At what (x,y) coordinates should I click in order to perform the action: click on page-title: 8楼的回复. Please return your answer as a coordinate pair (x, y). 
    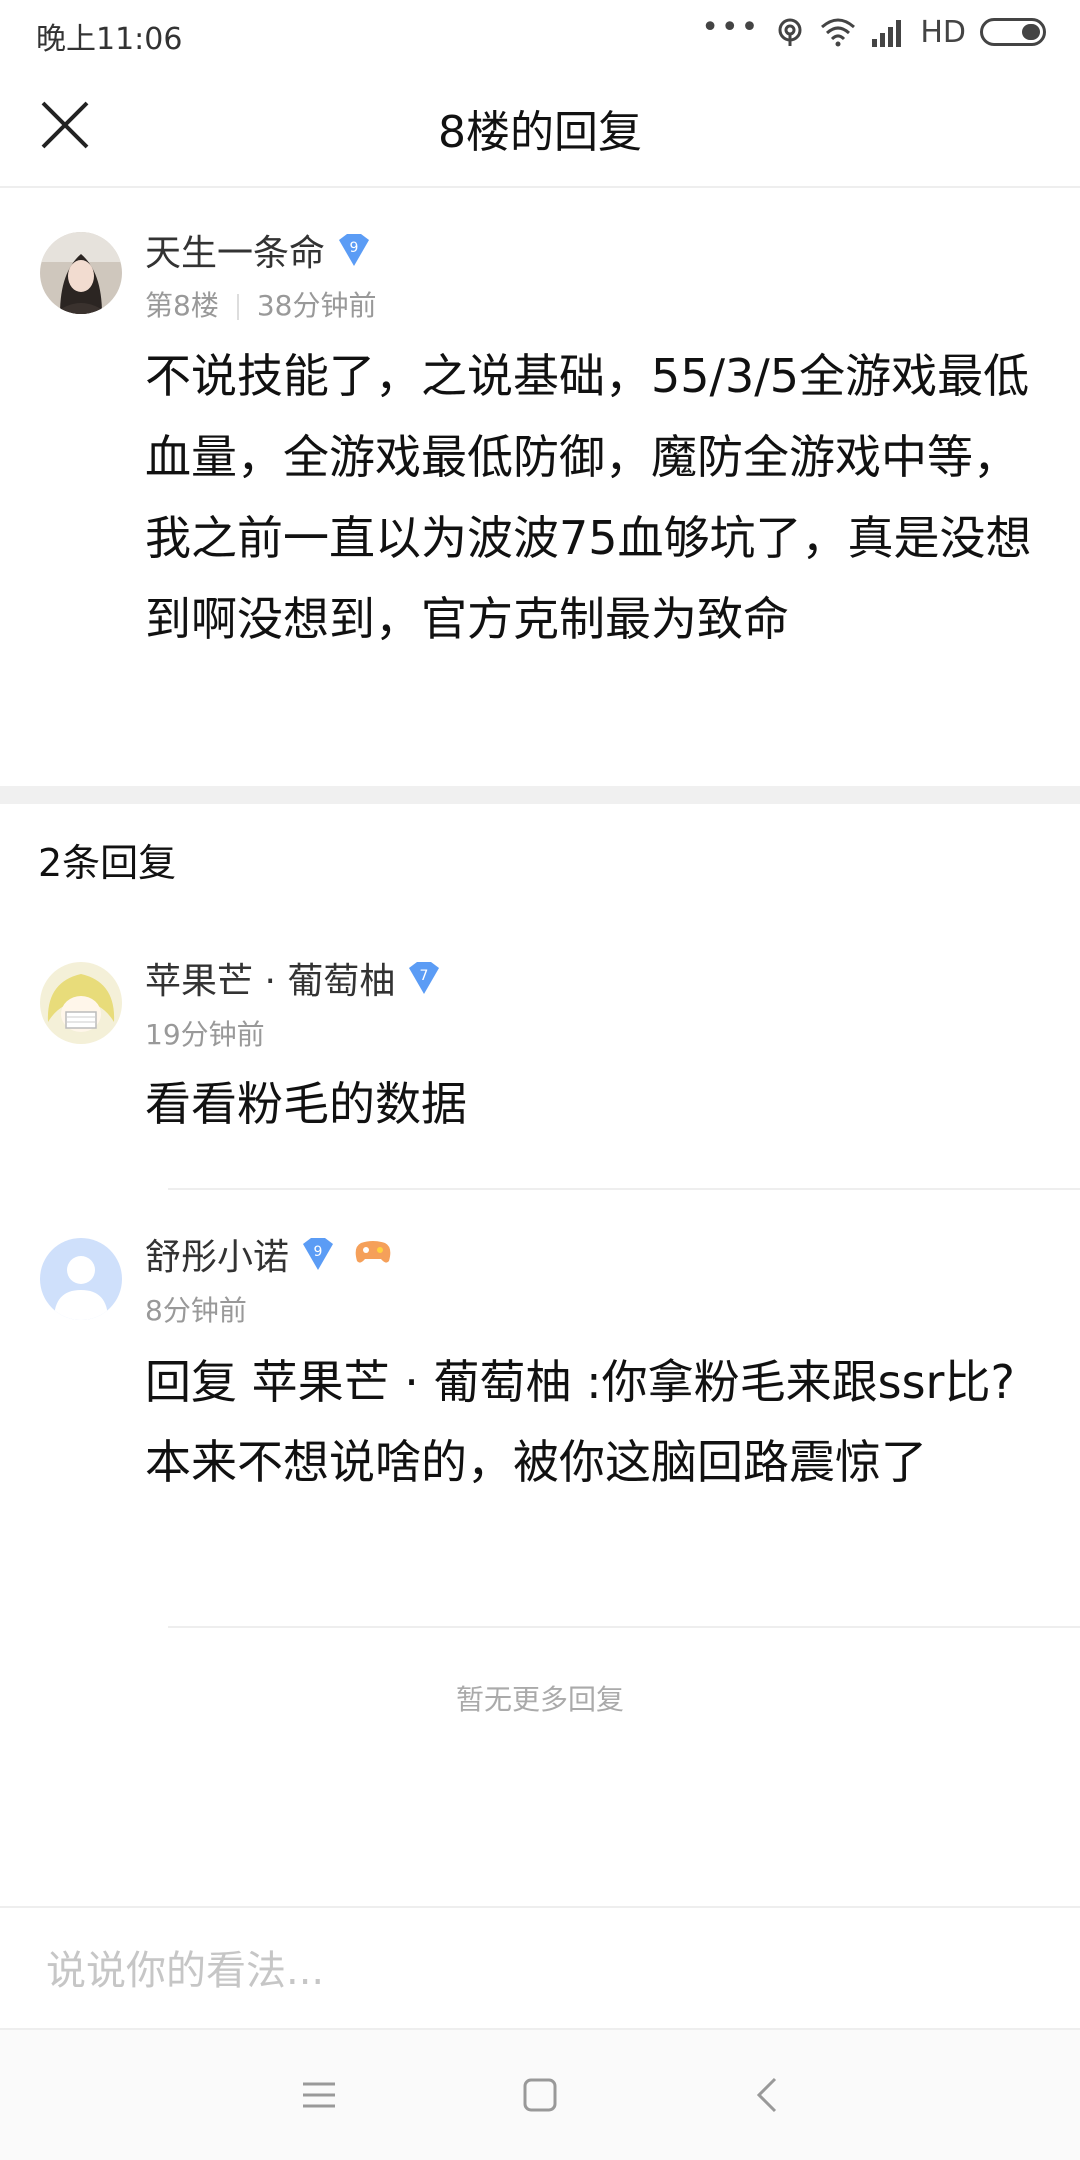
    Looking at the image, I should click on (540, 132).